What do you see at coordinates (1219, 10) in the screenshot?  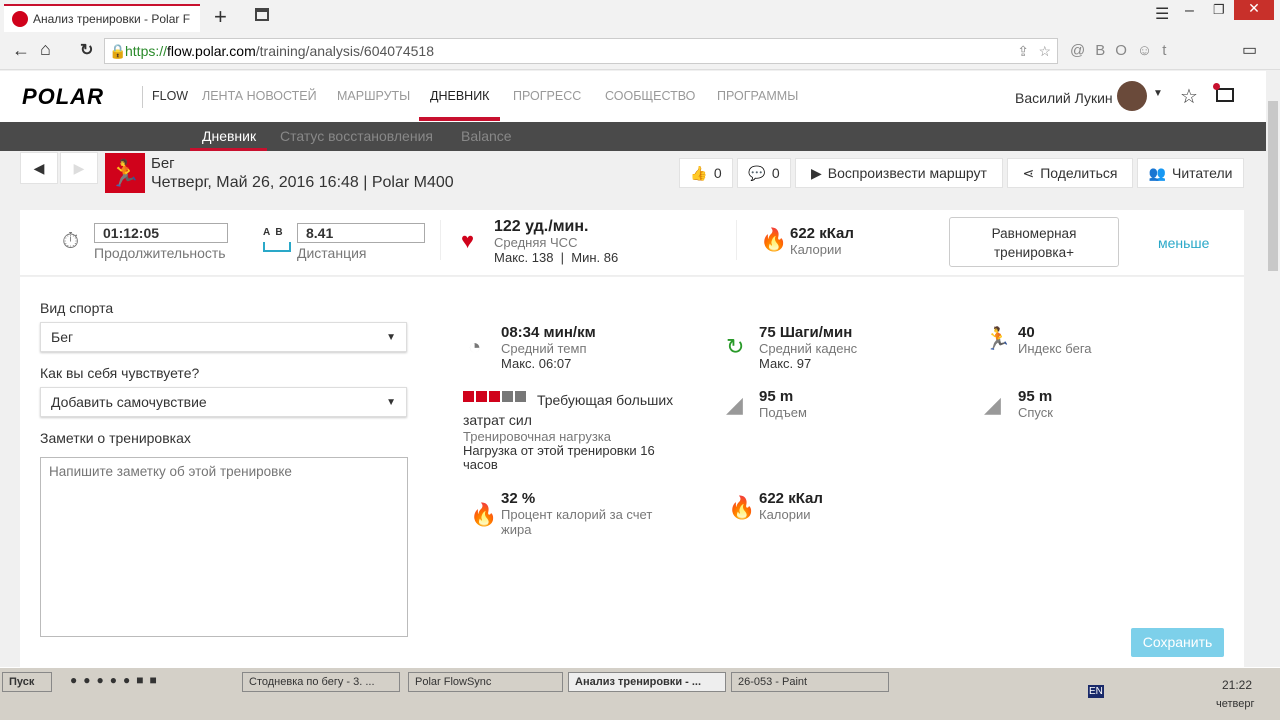 I see `restore-icon: ❐` at bounding box center [1219, 10].